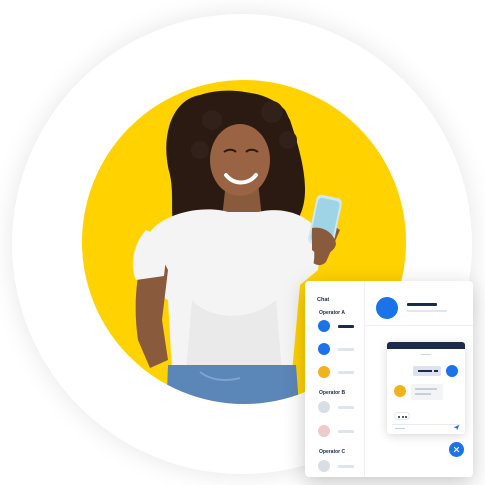 This screenshot has width=485, height=485. Describe the element at coordinates (422, 304) in the screenshot. I see `contact-name-placeholder` at that location.